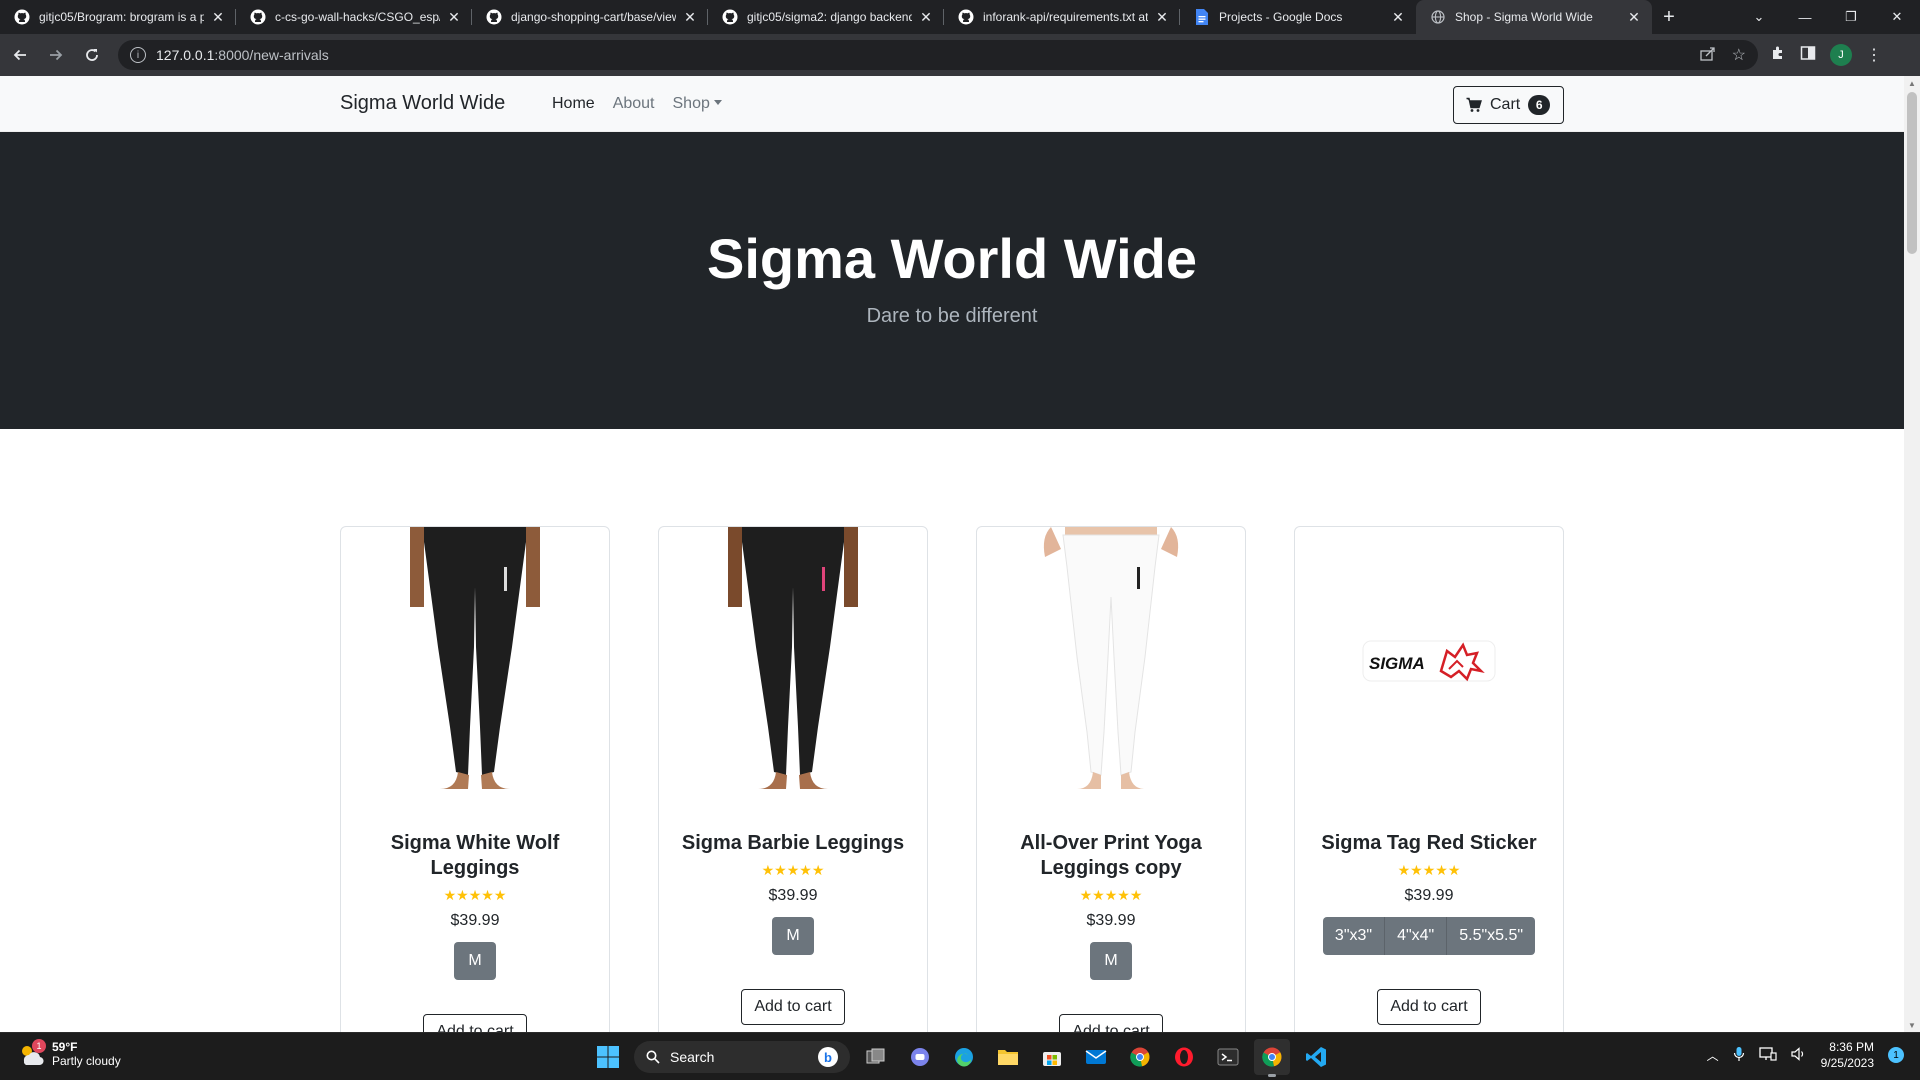 Image resolution: width=1920 pixels, height=1080 pixels. What do you see at coordinates (1534, 17) in the screenshot?
I see `browser-tab-active: Shop - Sigma World Wide ✕` at bounding box center [1534, 17].